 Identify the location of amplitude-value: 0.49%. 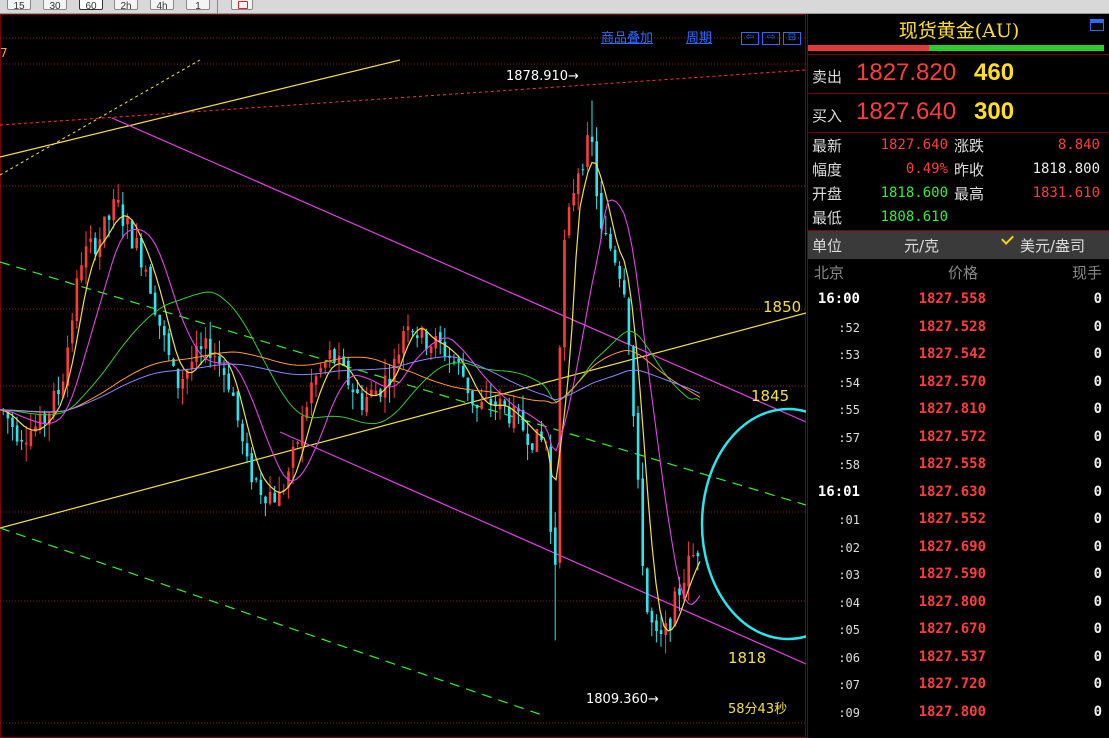
(926, 169).